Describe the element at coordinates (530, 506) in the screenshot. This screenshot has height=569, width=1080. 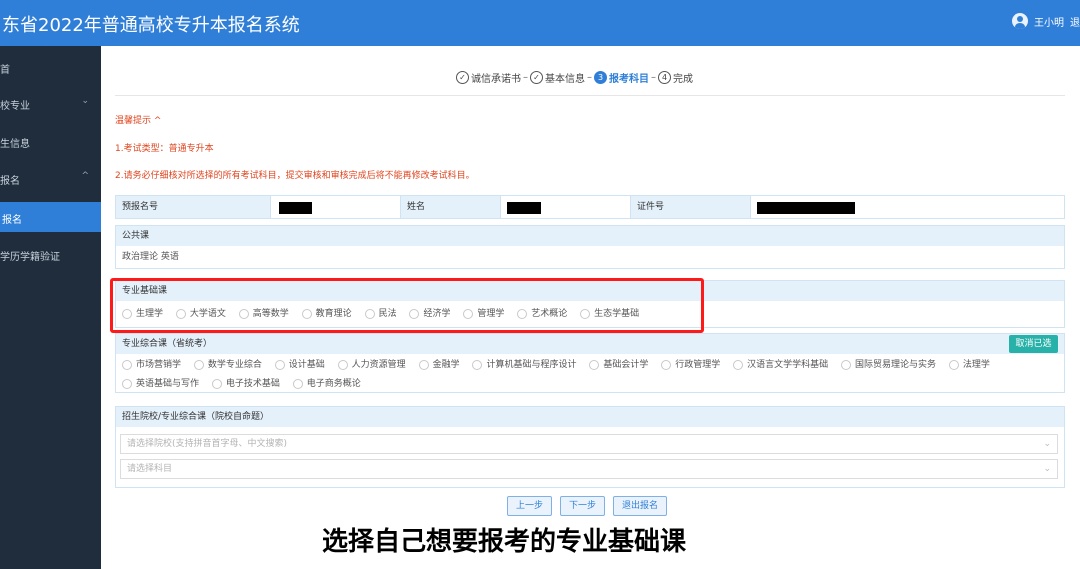
I see `prev-step-button: 上一步` at that location.